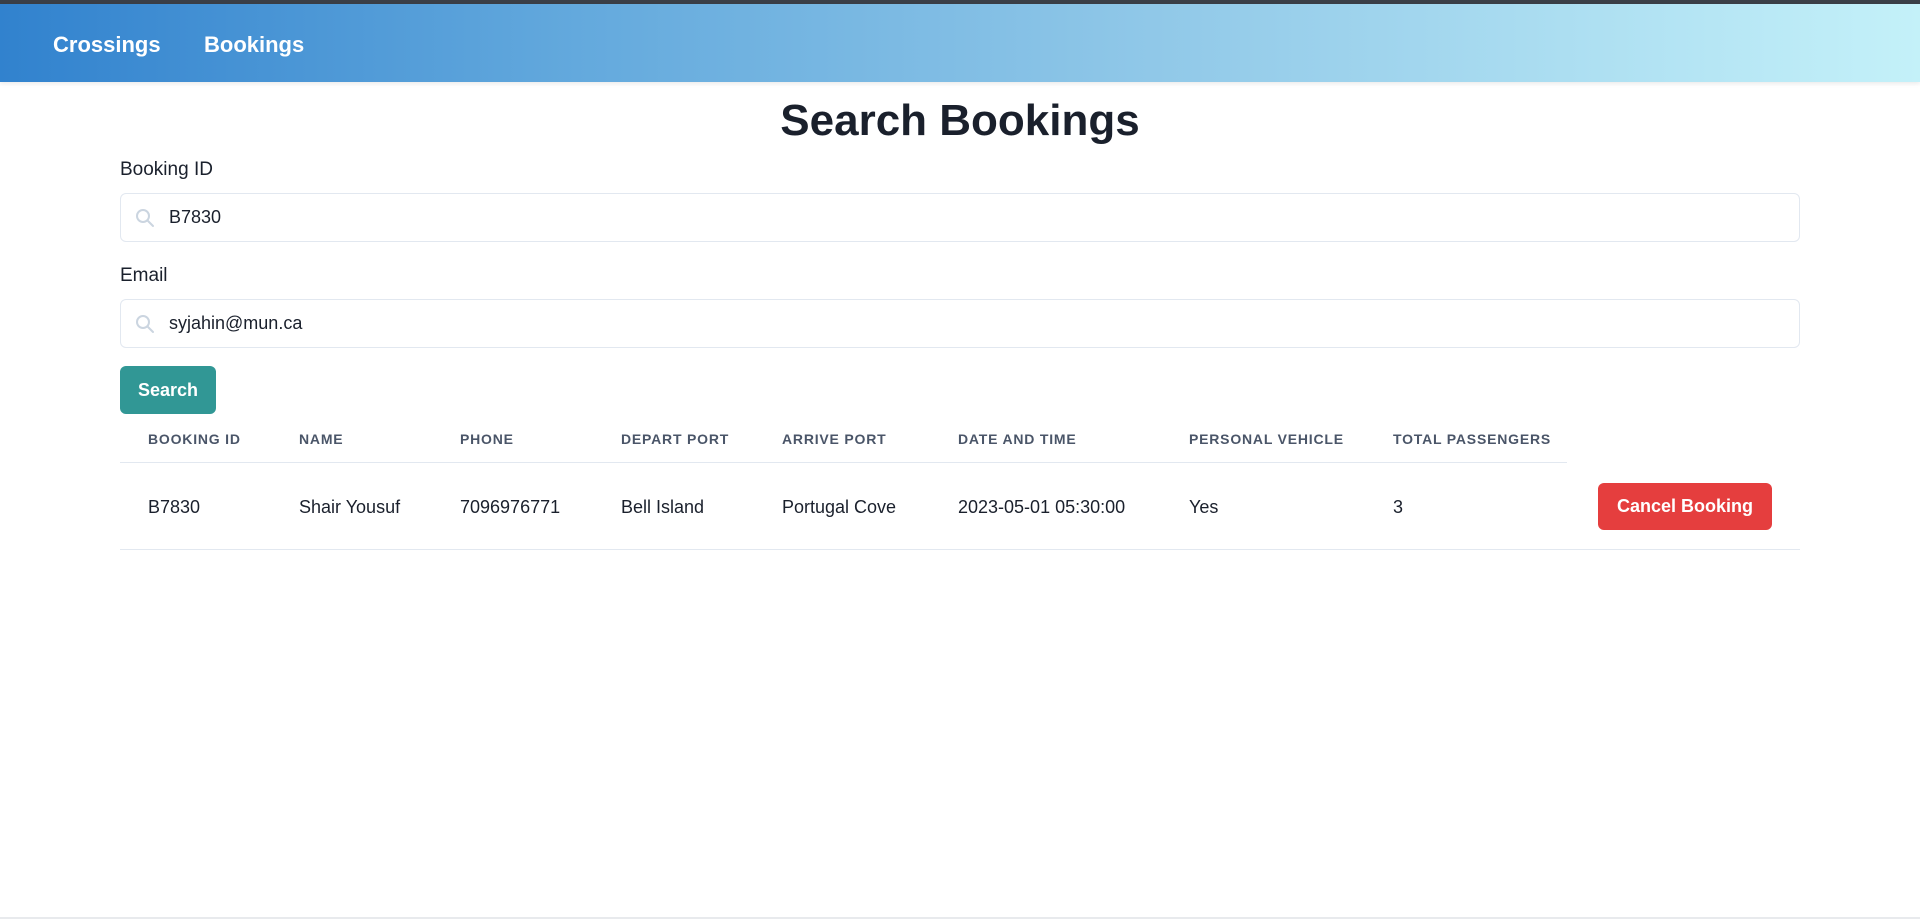 The width and height of the screenshot is (1920, 919). Describe the element at coordinates (510, 507) in the screenshot. I see `cell-phone: 7096976771` at that location.